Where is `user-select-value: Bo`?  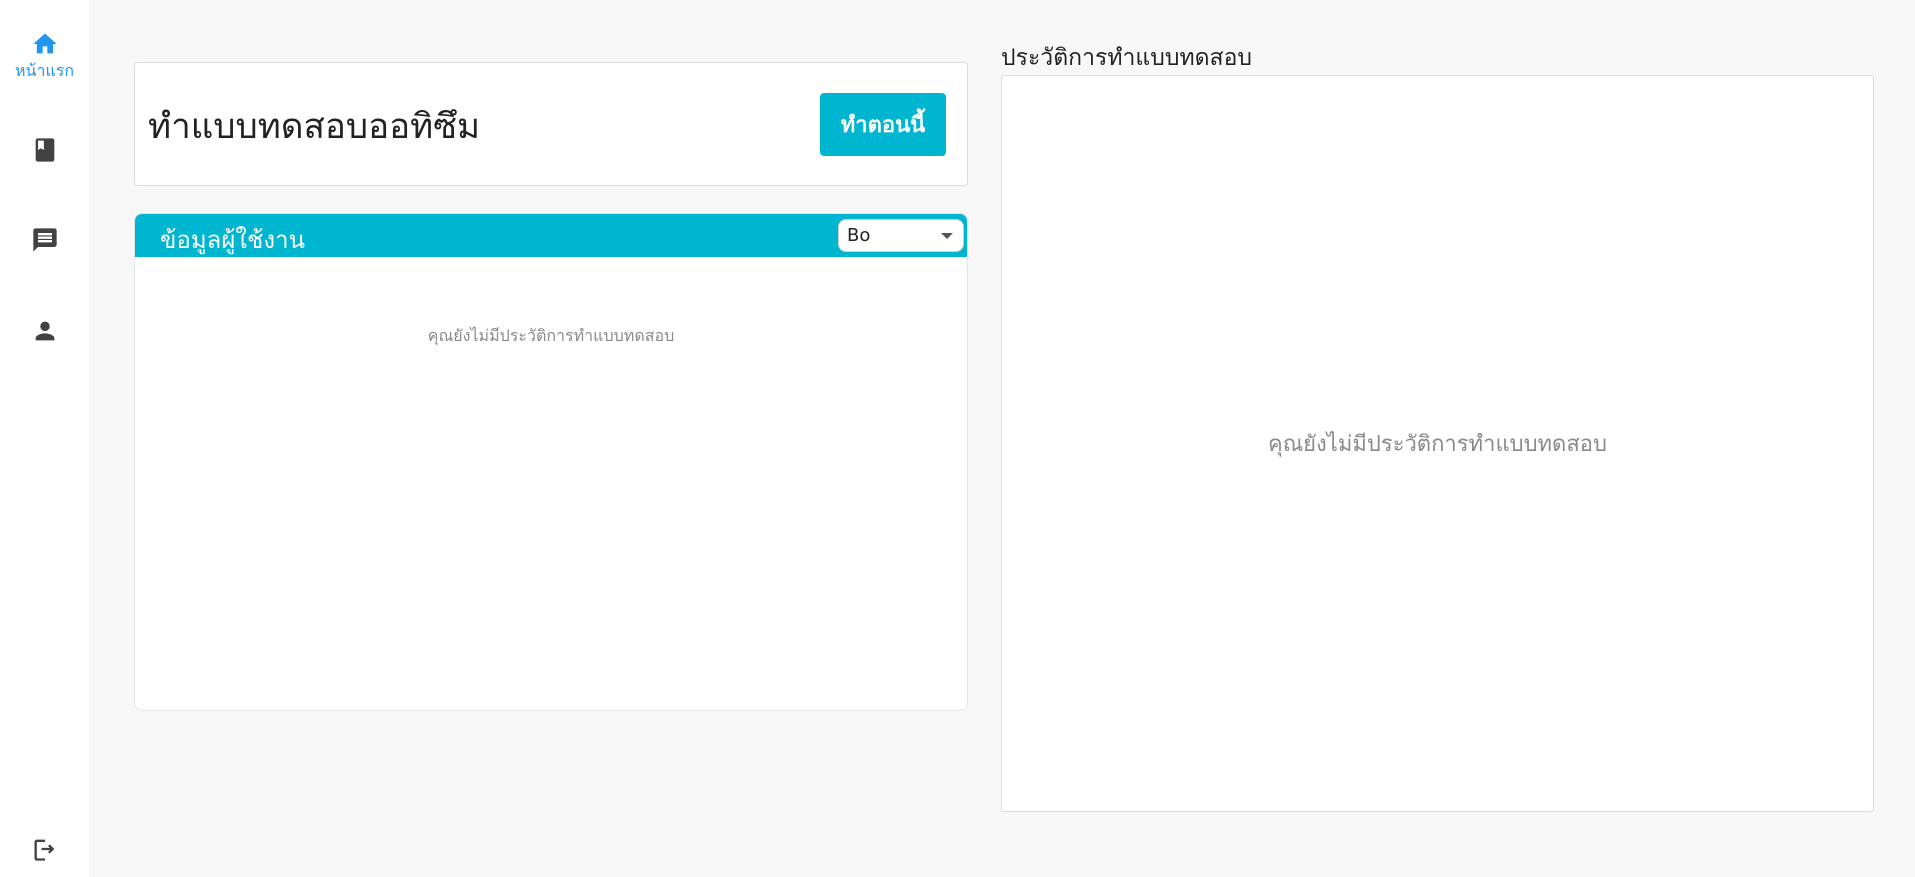
user-select-value: Bo is located at coordinates (859, 235).